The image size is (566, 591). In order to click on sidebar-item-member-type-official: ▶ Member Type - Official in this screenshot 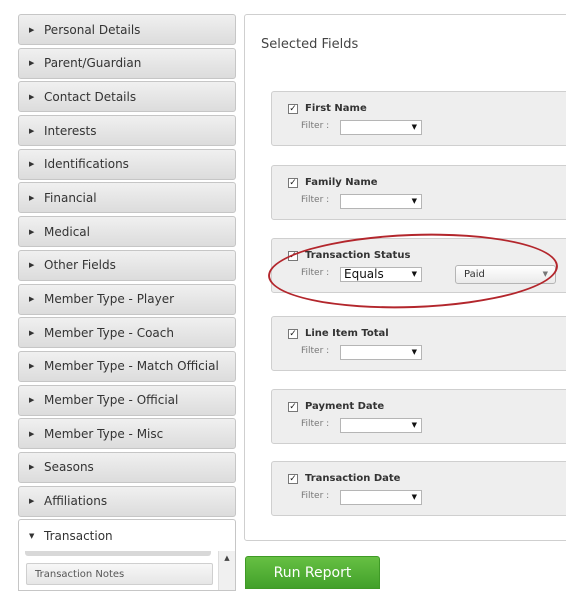, I will do `click(127, 400)`.